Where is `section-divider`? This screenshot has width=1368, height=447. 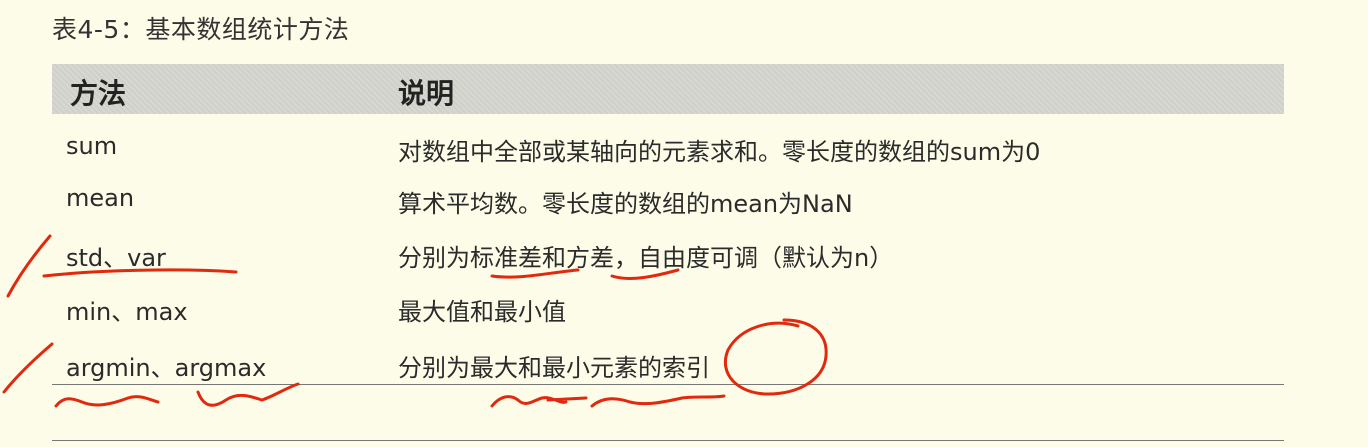
section-divider is located at coordinates (668, 440).